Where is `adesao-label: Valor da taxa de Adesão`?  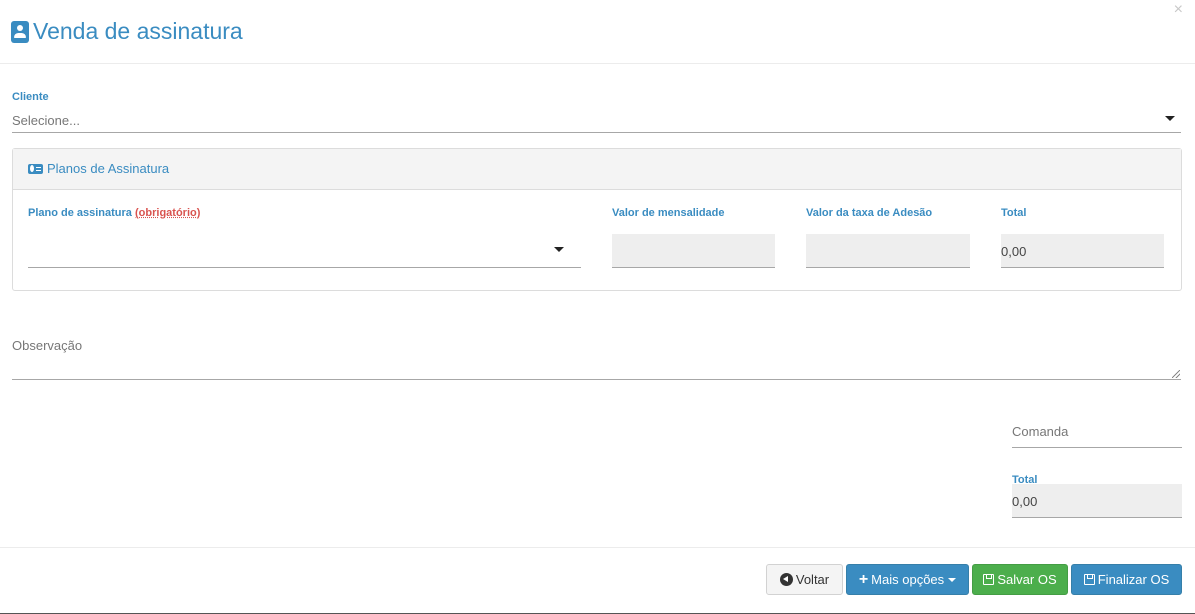
adesao-label: Valor da taxa de Adesão is located at coordinates (869, 213).